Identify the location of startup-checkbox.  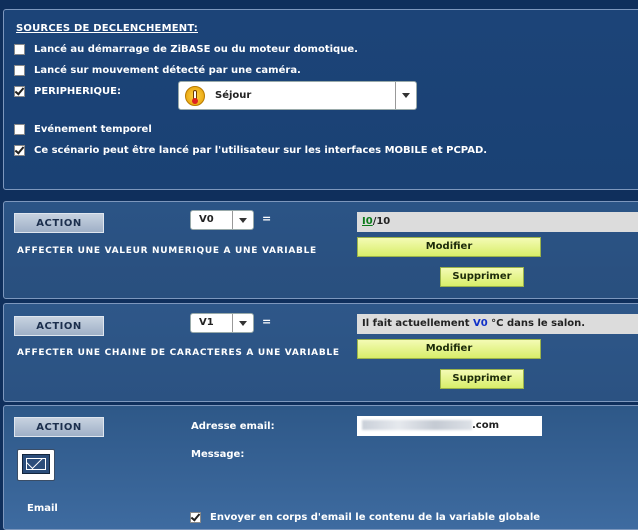
(19, 49).